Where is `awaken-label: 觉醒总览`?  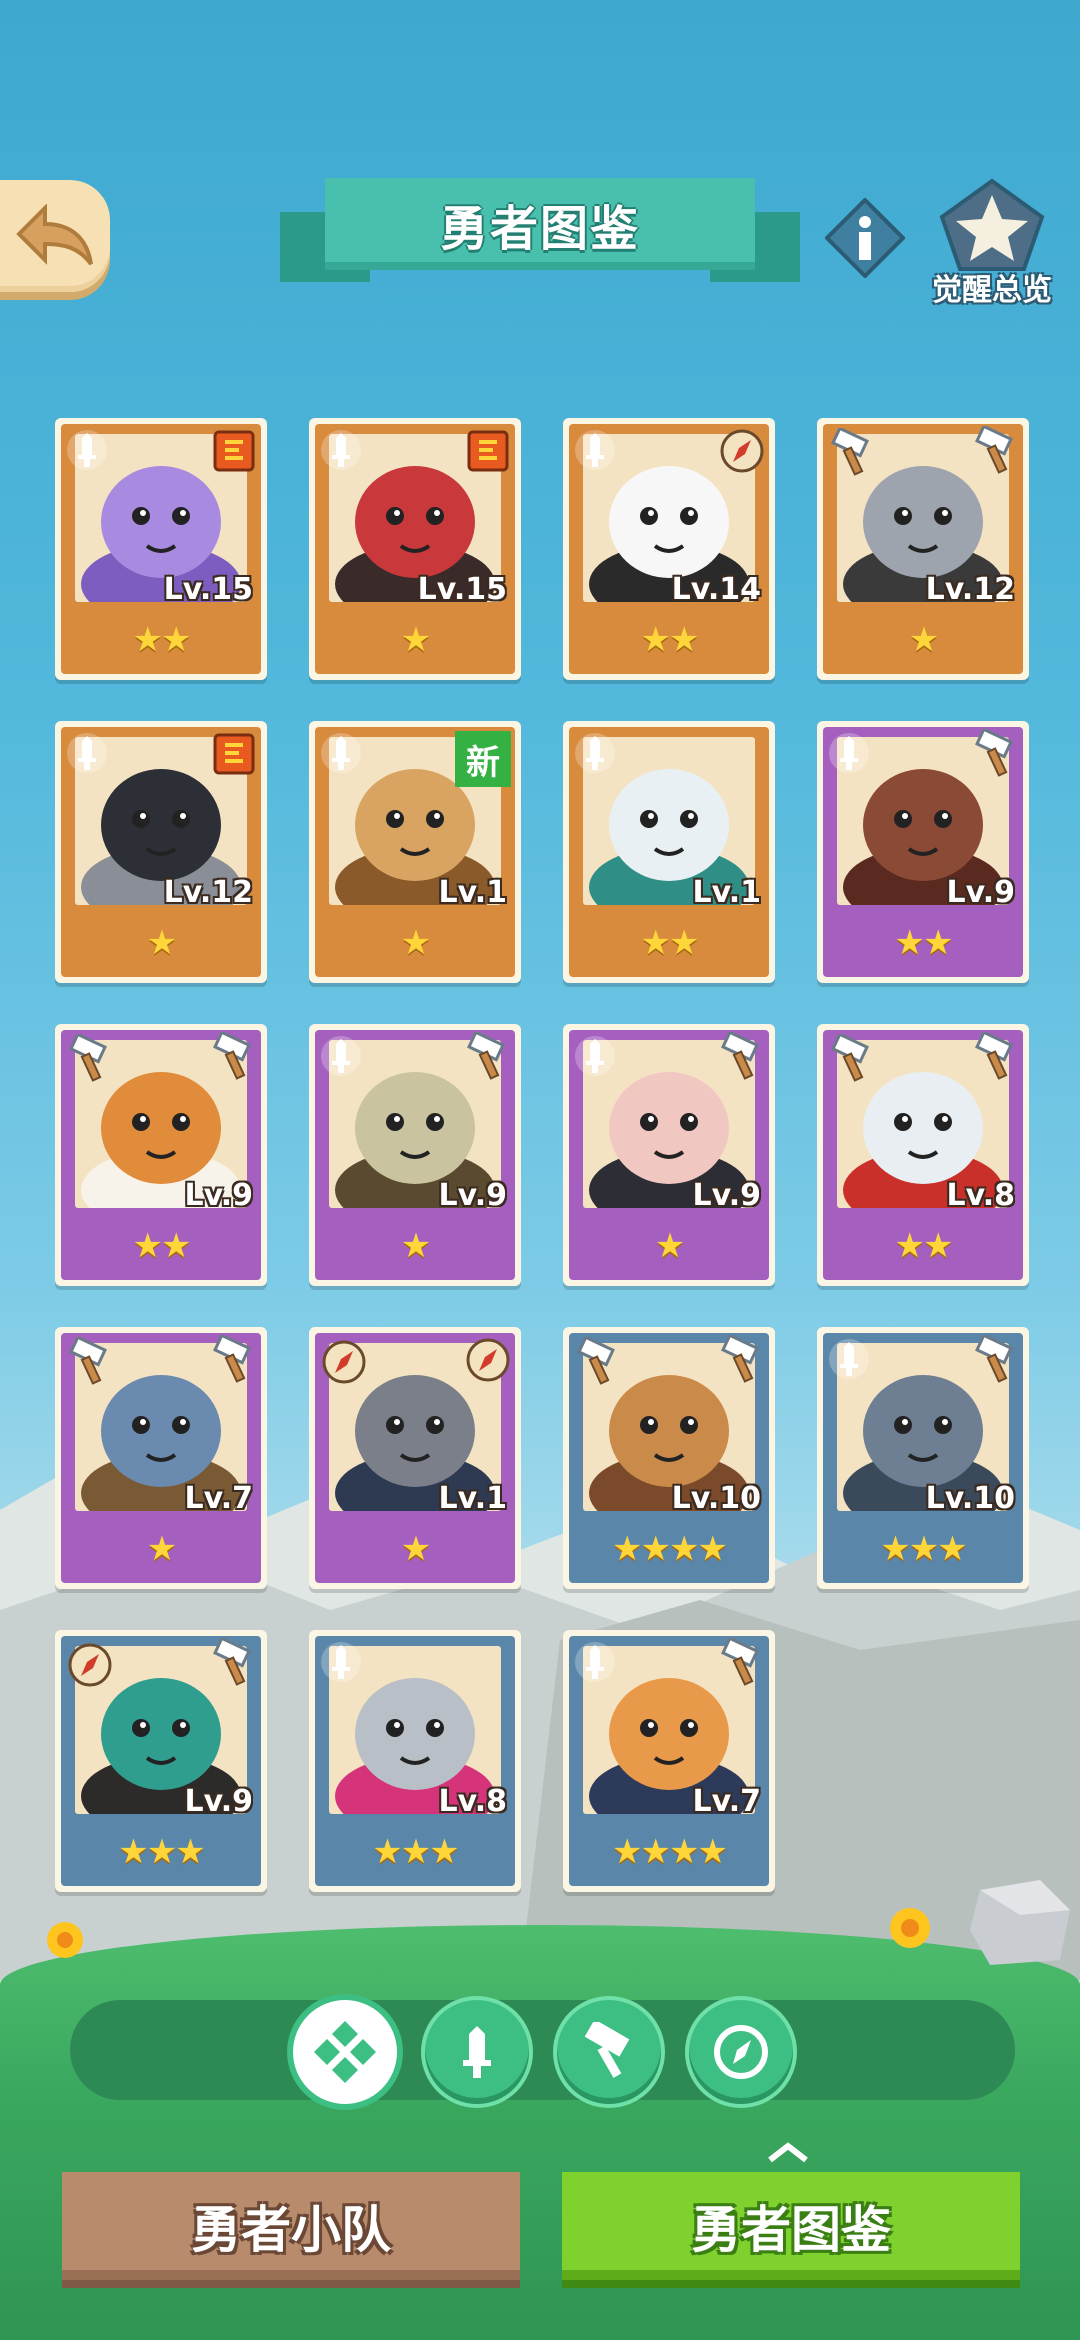 awaken-label: 觉醒总览 is located at coordinates (992, 290).